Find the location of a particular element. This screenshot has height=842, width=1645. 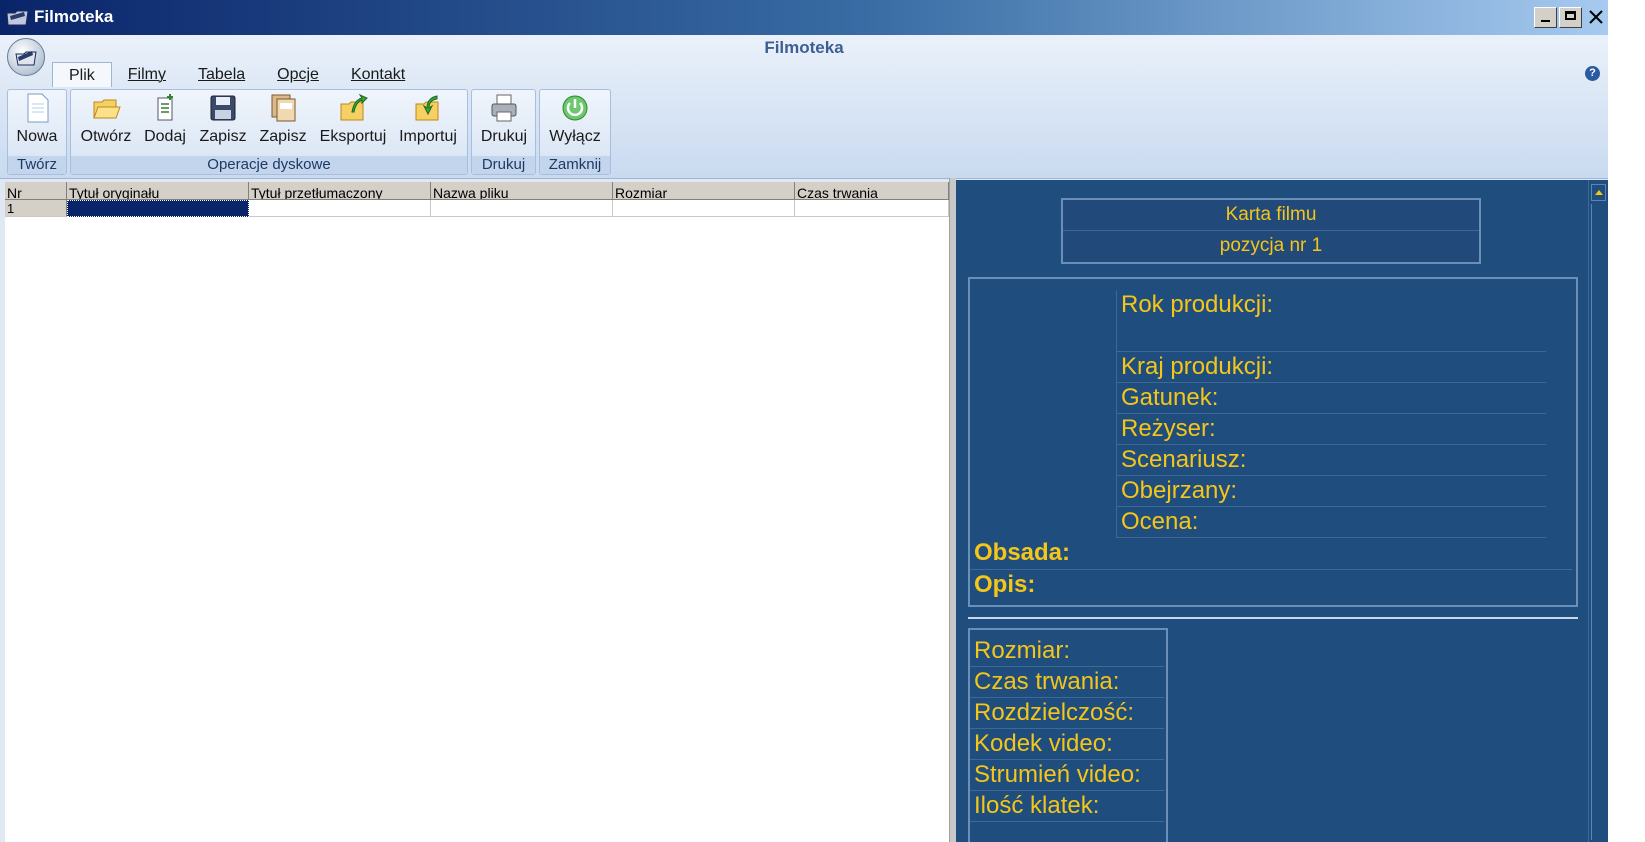

save-as-icon is located at coordinates (283, 108).